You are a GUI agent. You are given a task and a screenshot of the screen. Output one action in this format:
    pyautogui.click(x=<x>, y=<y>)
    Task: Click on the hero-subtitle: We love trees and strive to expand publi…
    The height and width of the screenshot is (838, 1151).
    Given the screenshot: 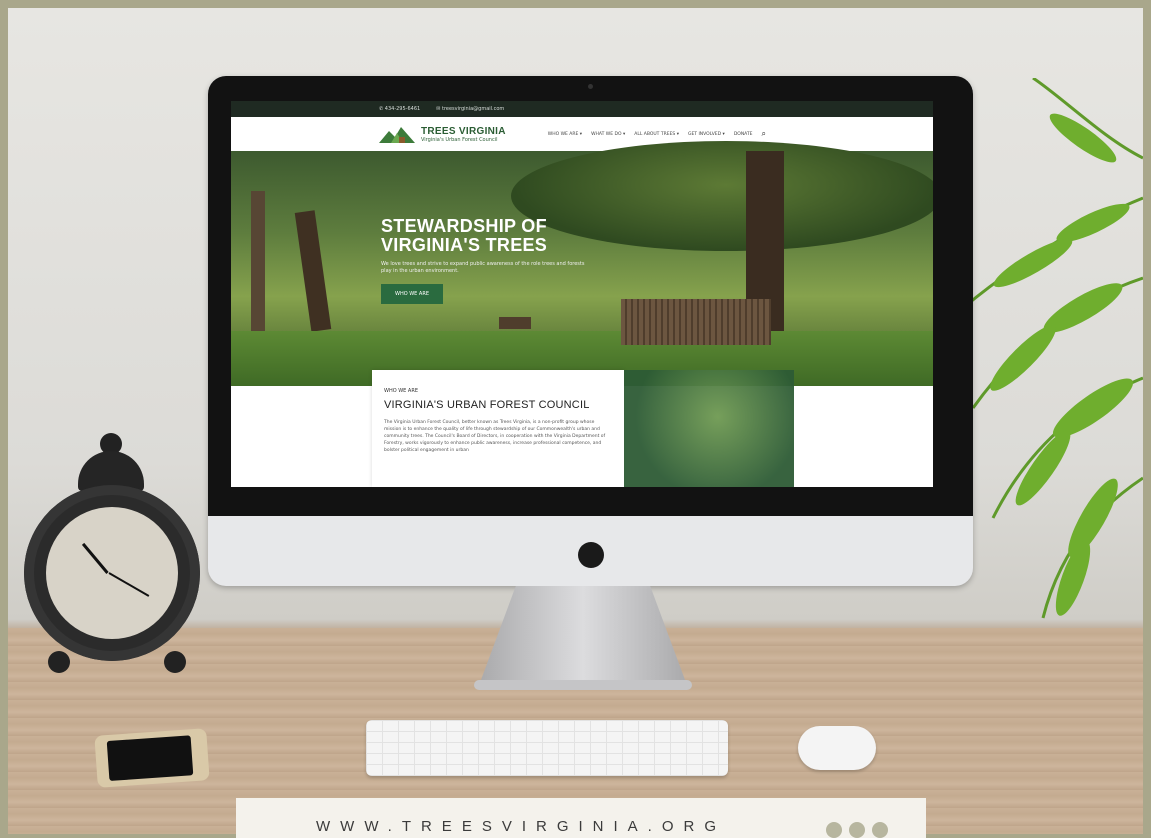 What is the action you would take?
    pyautogui.click(x=483, y=267)
    